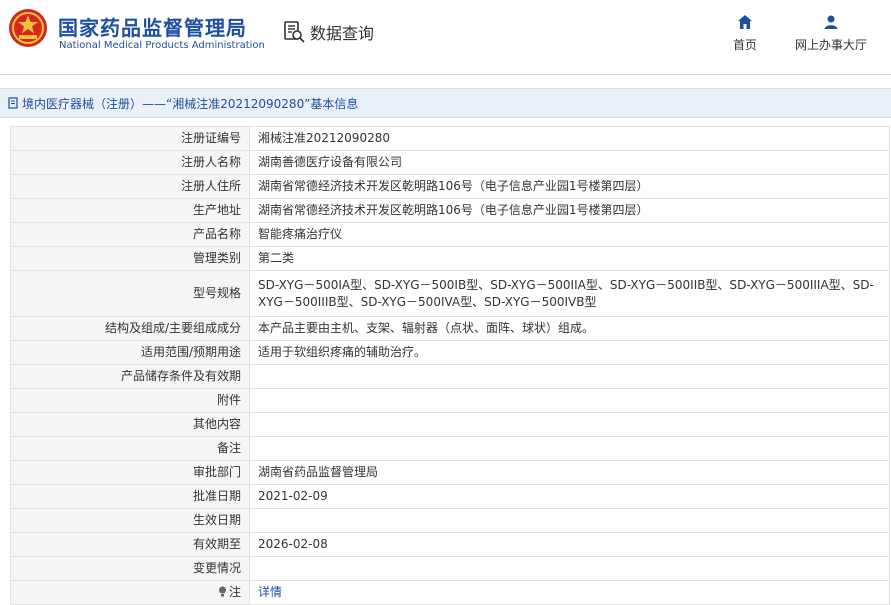 Image resolution: width=891 pixels, height=605 pixels. I want to click on field-label: 其他内容, so click(130, 424).